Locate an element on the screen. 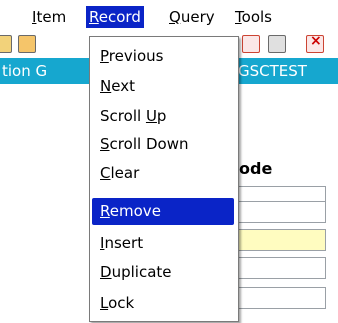 The image size is (338, 323). column-header: ode is located at coordinates (256, 168).